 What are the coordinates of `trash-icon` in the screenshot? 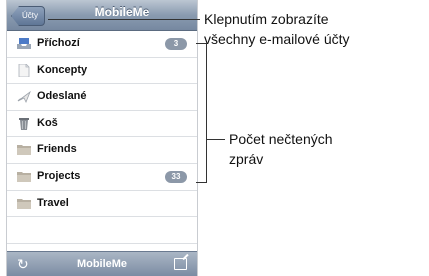 It's located at (24, 123).